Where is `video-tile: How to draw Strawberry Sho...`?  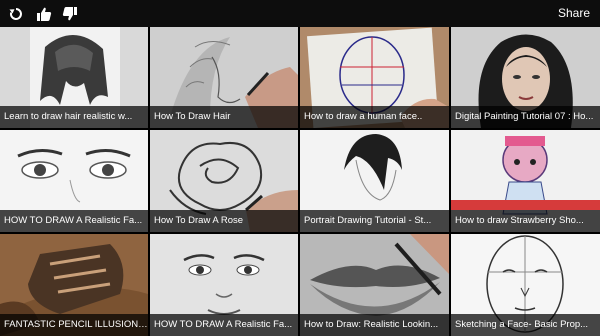 video-tile: How to draw Strawberry Sho... is located at coordinates (525, 181).